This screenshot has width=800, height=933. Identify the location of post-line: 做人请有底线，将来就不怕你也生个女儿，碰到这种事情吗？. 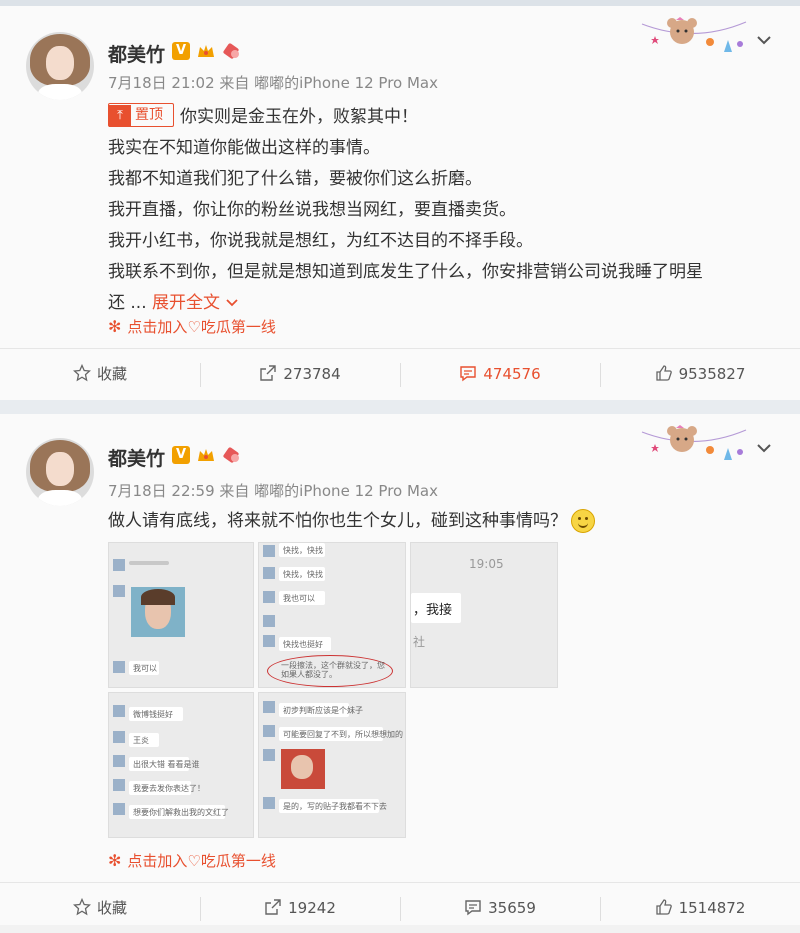
(337, 521).